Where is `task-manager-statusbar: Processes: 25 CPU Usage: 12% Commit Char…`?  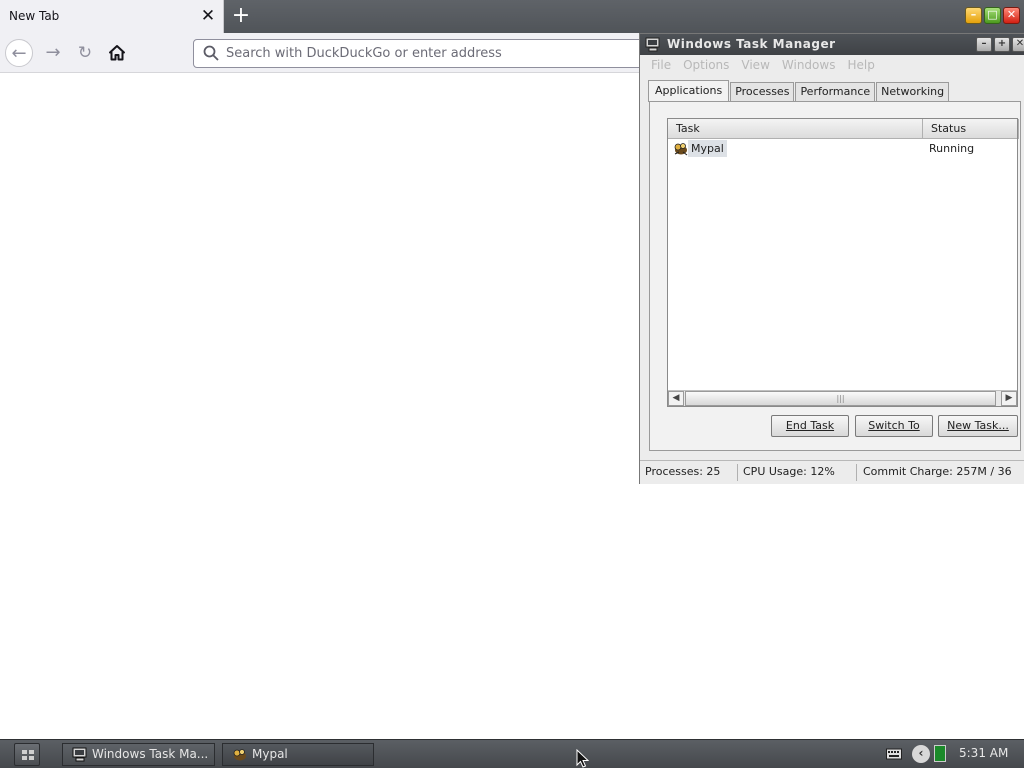
task-manager-statusbar: Processes: 25 CPU Usage: 12% Commit Char… is located at coordinates (832, 472).